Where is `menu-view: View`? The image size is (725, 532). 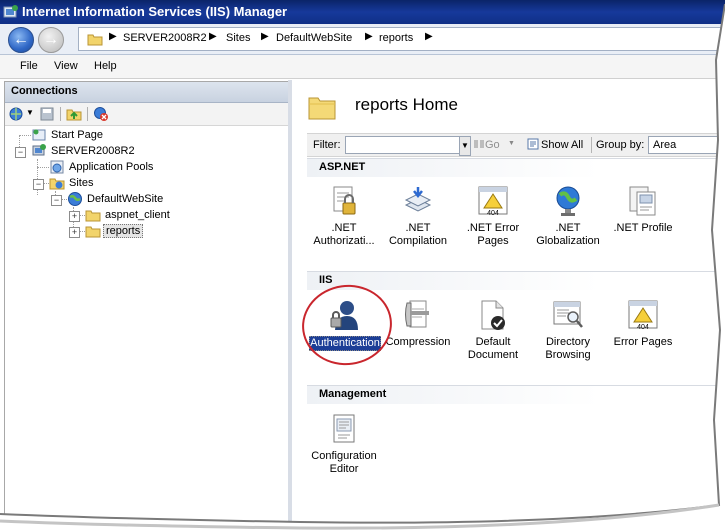
menu-view: View is located at coordinates (66, 66).